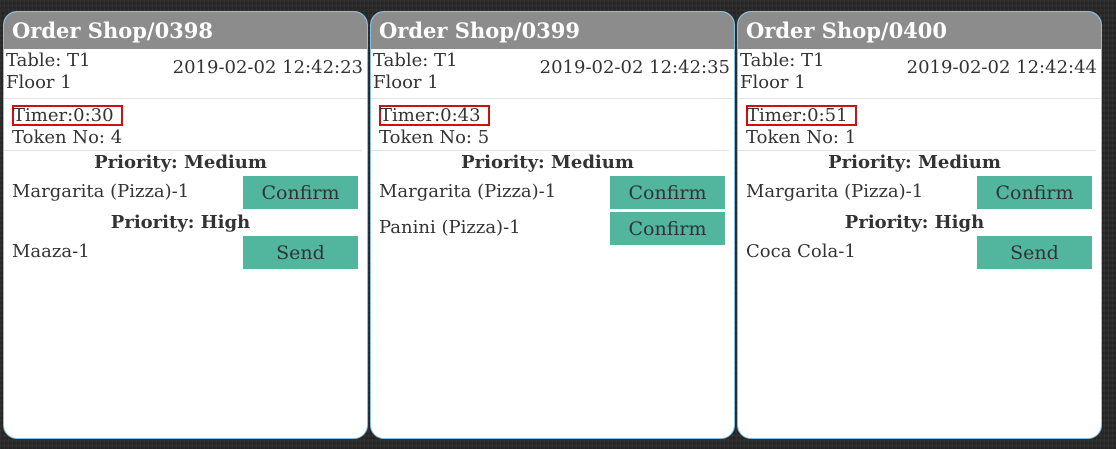 The width and height of the screenshot is (1116, 449). What do you see at coordinates (450, 227) in the screenshot?
I see `item-name: Panini (Pizza)-1` at bounding box center [450, 227].